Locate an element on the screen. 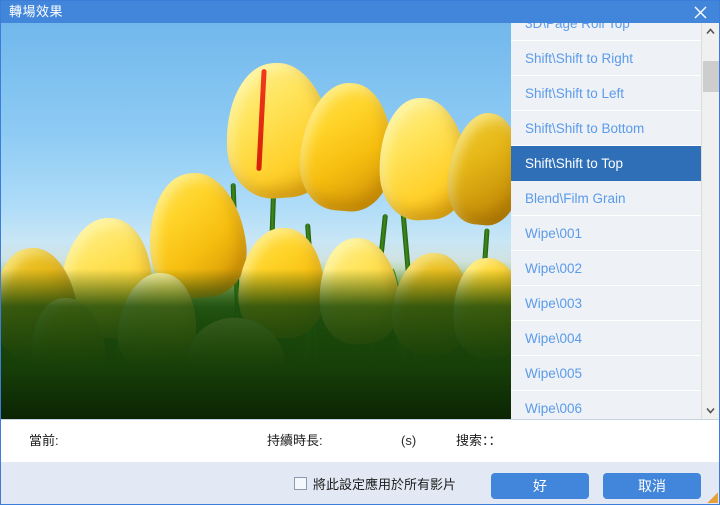  close-button is located at coordinates (699, 12).